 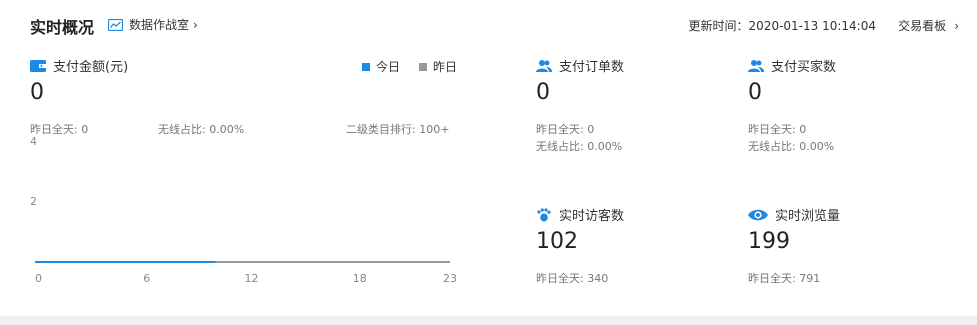 I want to click on buyer-count-yesterday: 昨日全天: 0, so click(x=777, y=129).